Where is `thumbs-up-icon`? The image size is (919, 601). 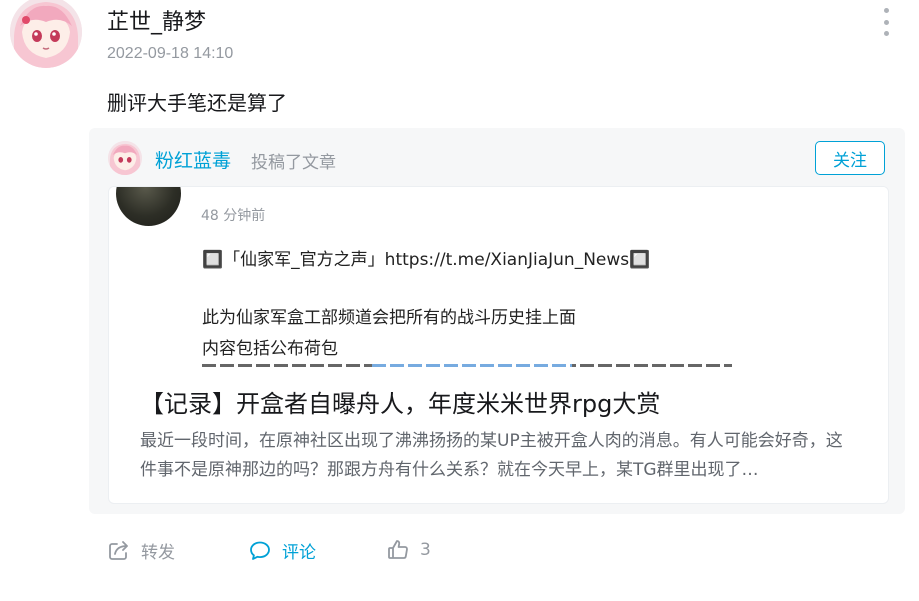
thumbs-up-icon is located at coordinates (398, 549).